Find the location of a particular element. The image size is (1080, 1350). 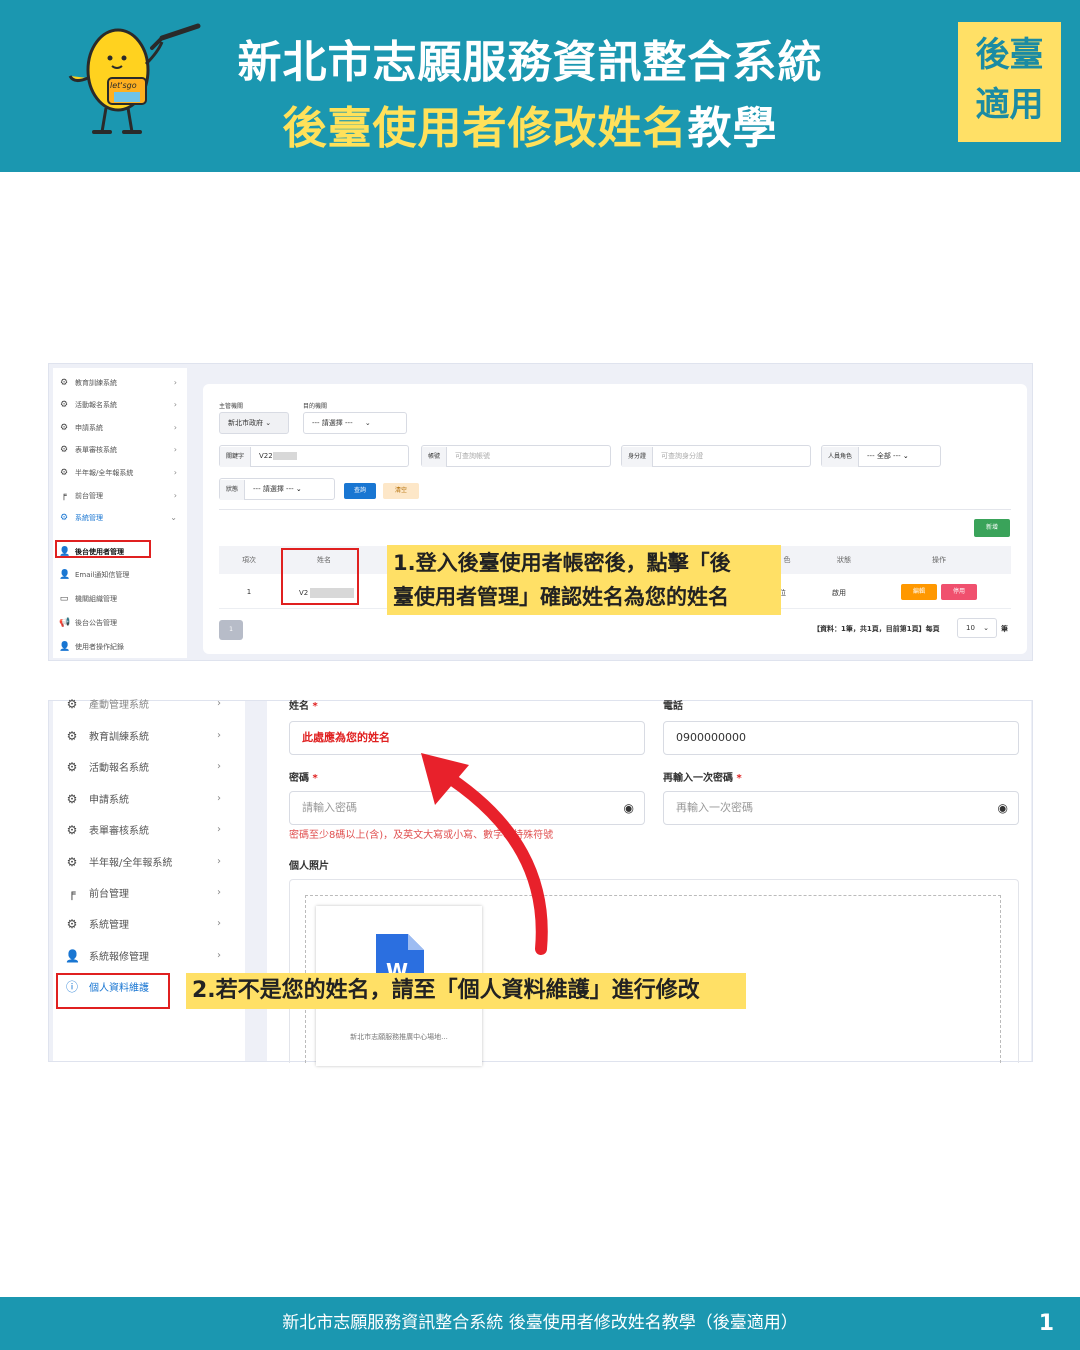

briefcase-icon: ▭ is located at coordinates (64, 599).